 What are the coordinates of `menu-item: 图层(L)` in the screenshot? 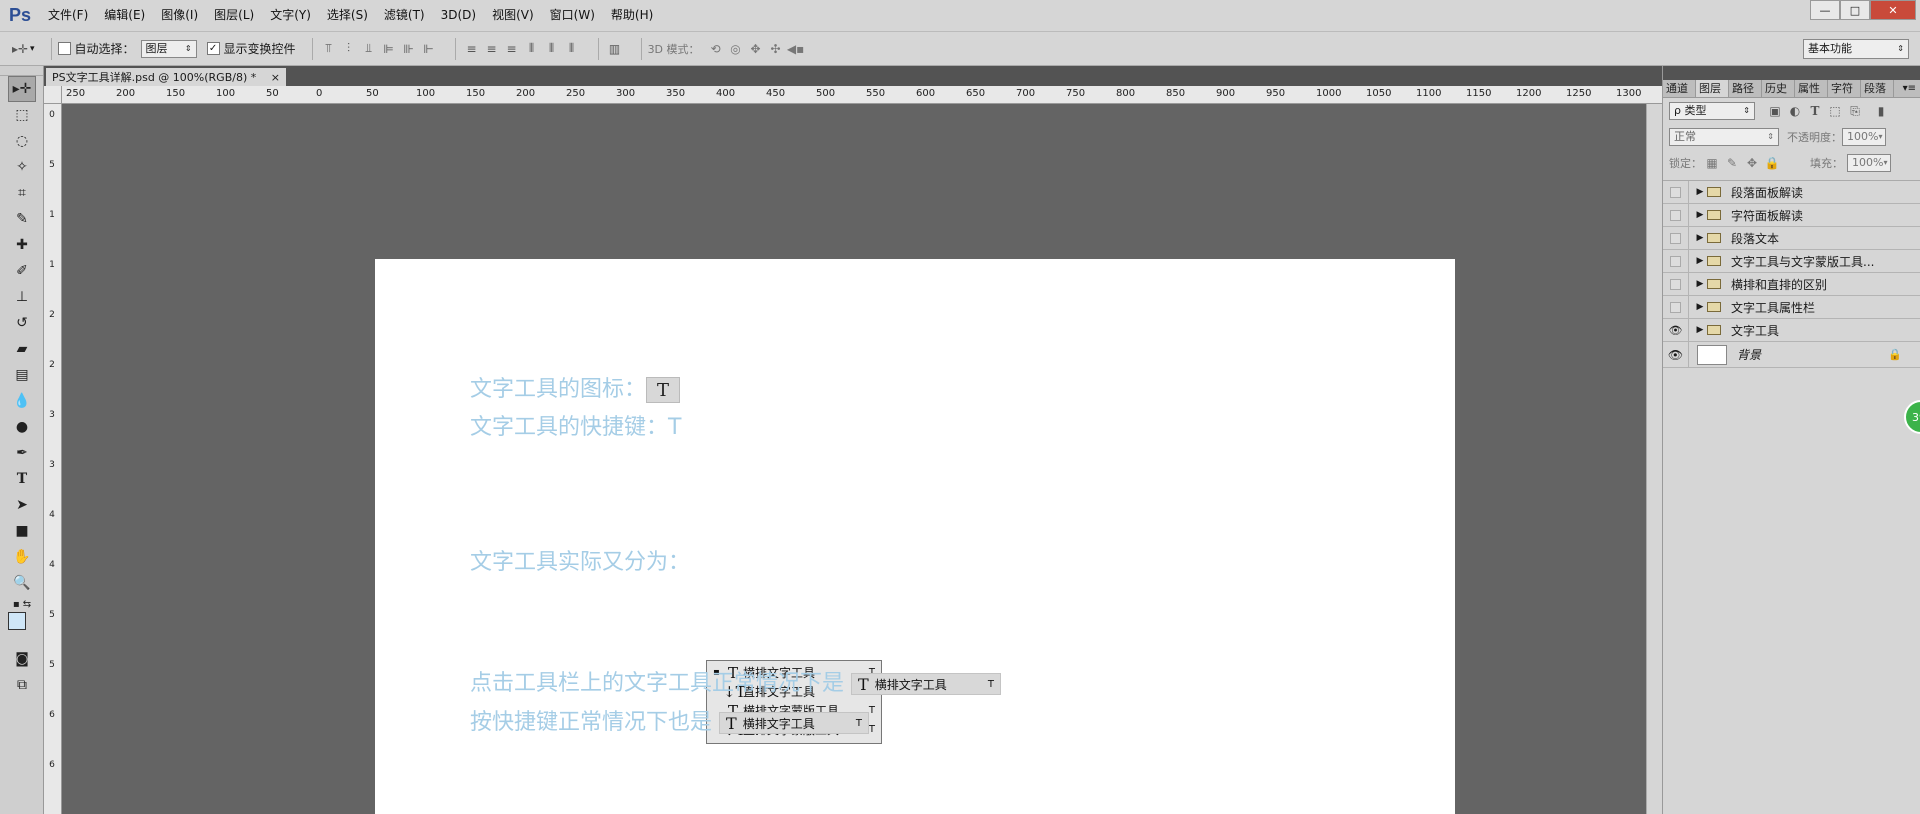 It's located at (234, 15).